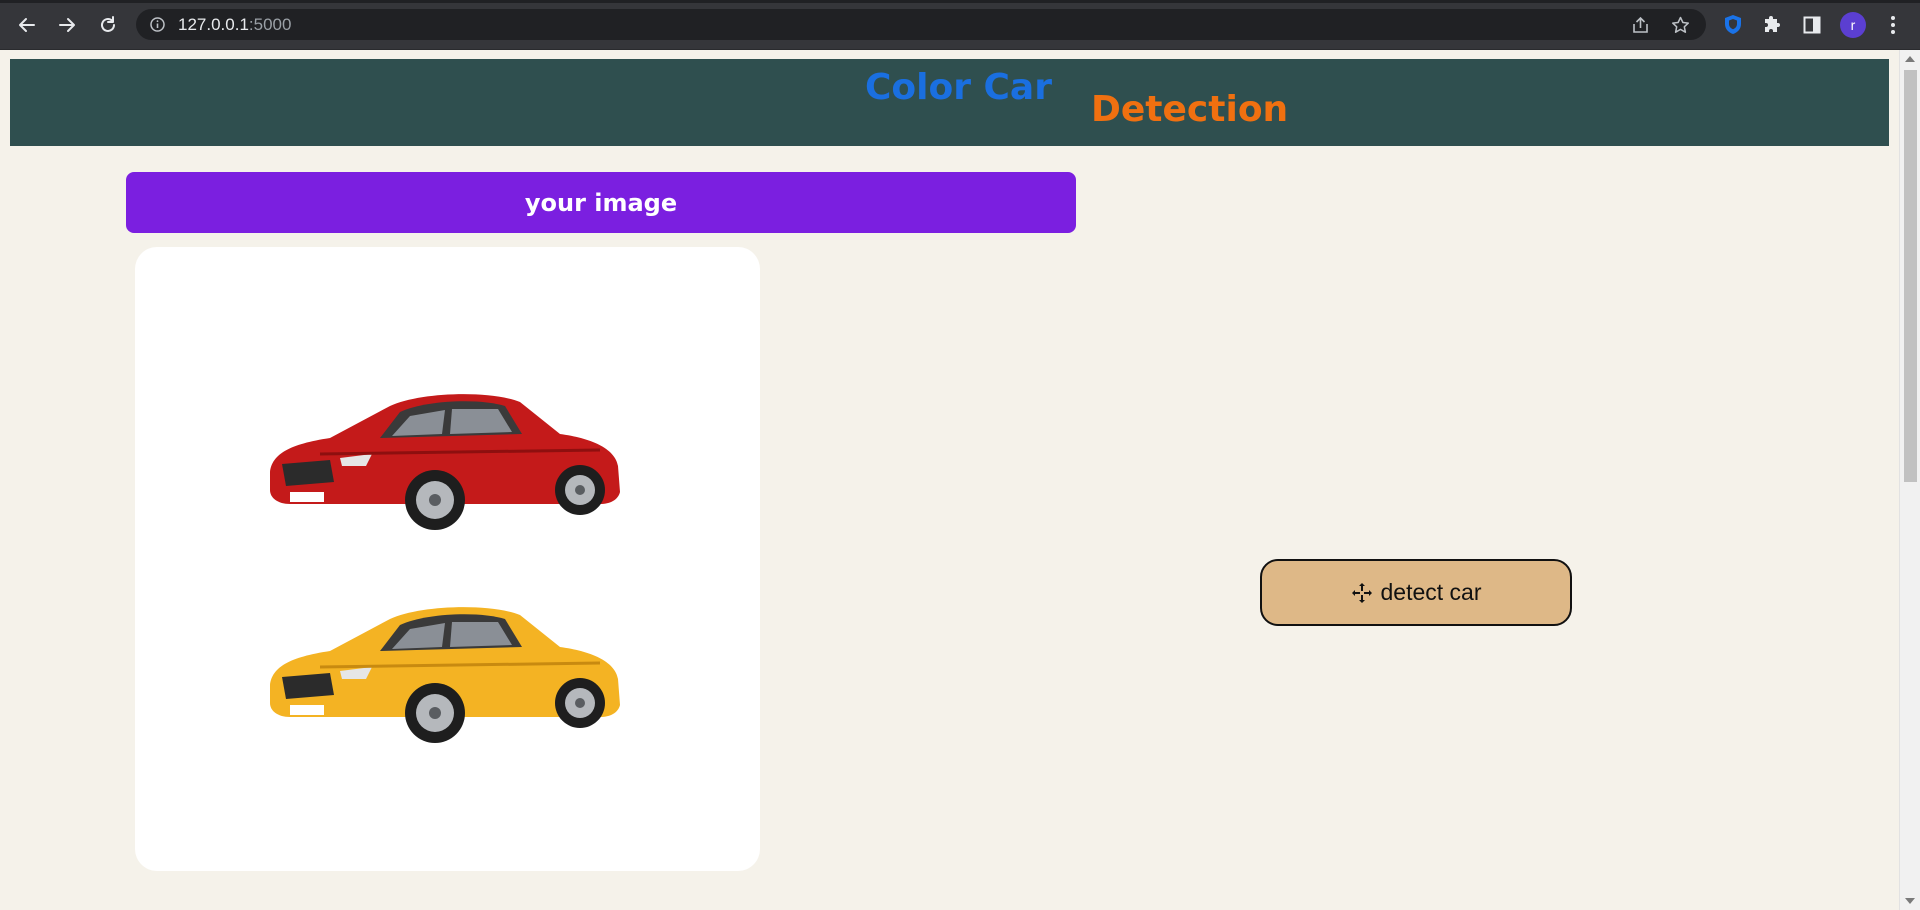 The width and height of the screenshot is (1920, 910). I want to click on detect-car-button: detect car, so click(1416, 592).